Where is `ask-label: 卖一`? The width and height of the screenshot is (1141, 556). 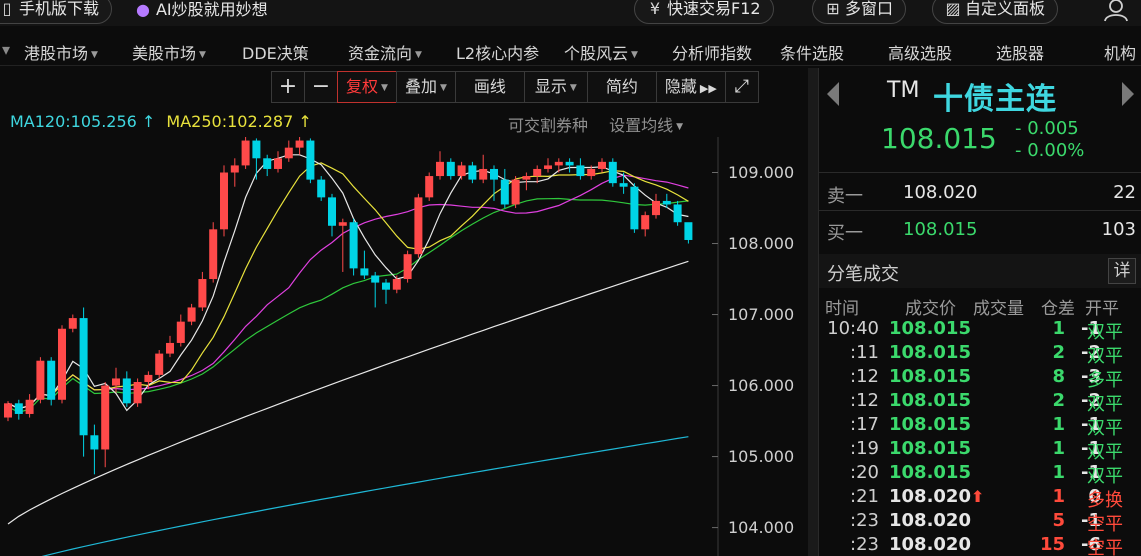
ask-label: 卖一 is located at coordinates (845, 196).